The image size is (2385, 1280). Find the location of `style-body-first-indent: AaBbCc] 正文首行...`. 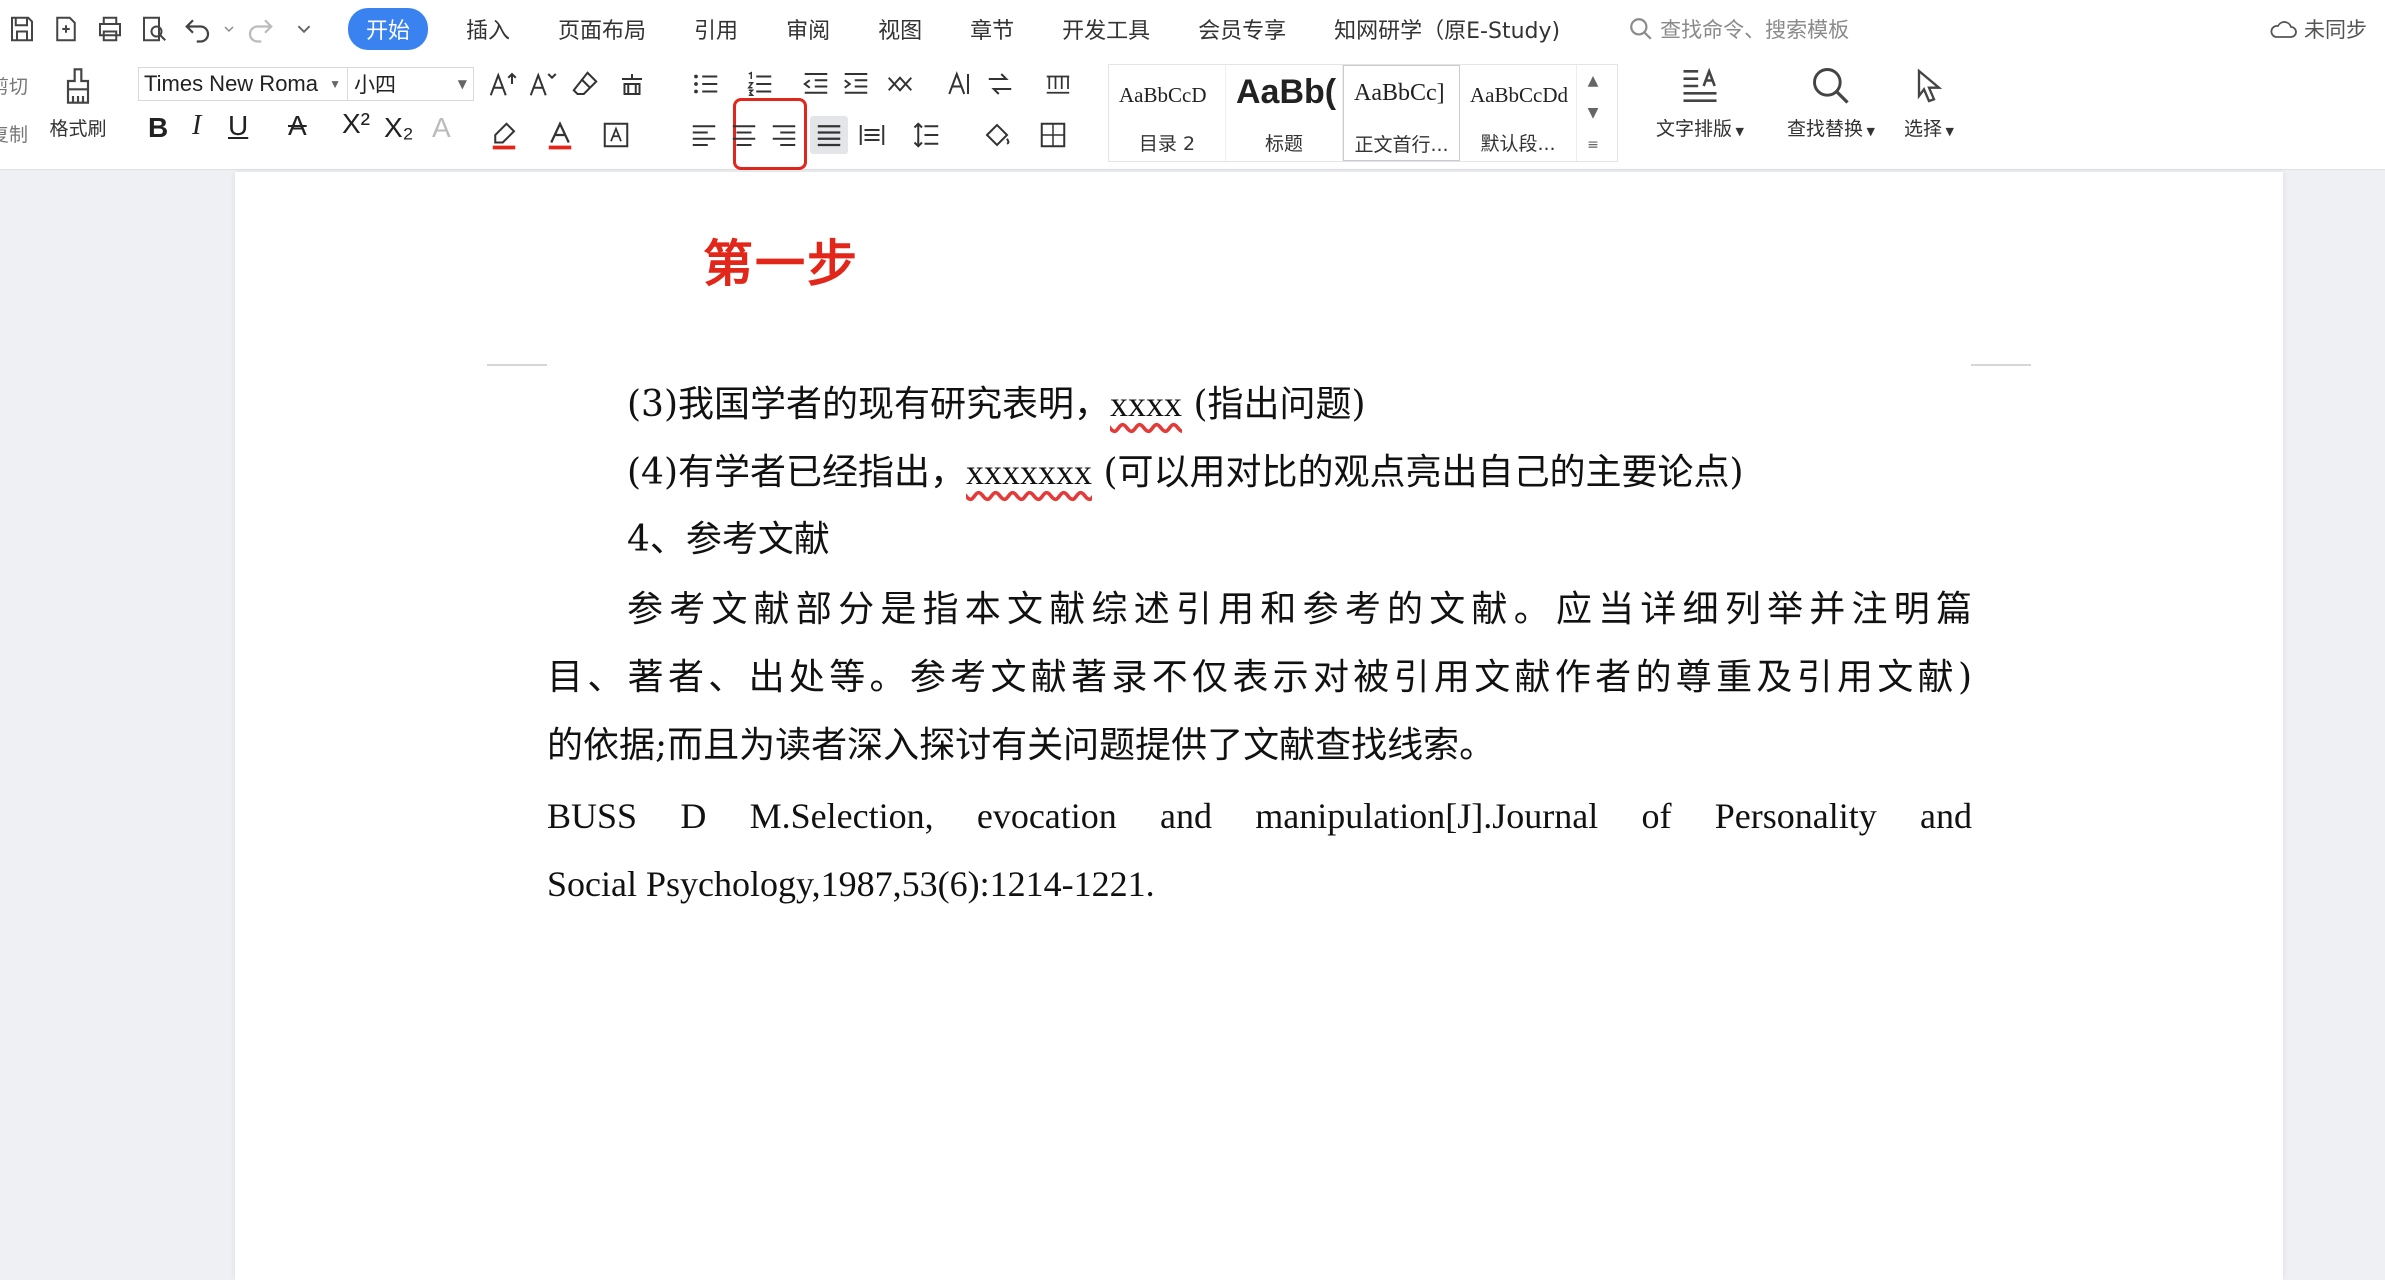

style-body-first-indent: AaBbCc] 正文首行... is located at coordinates (1401, 113).